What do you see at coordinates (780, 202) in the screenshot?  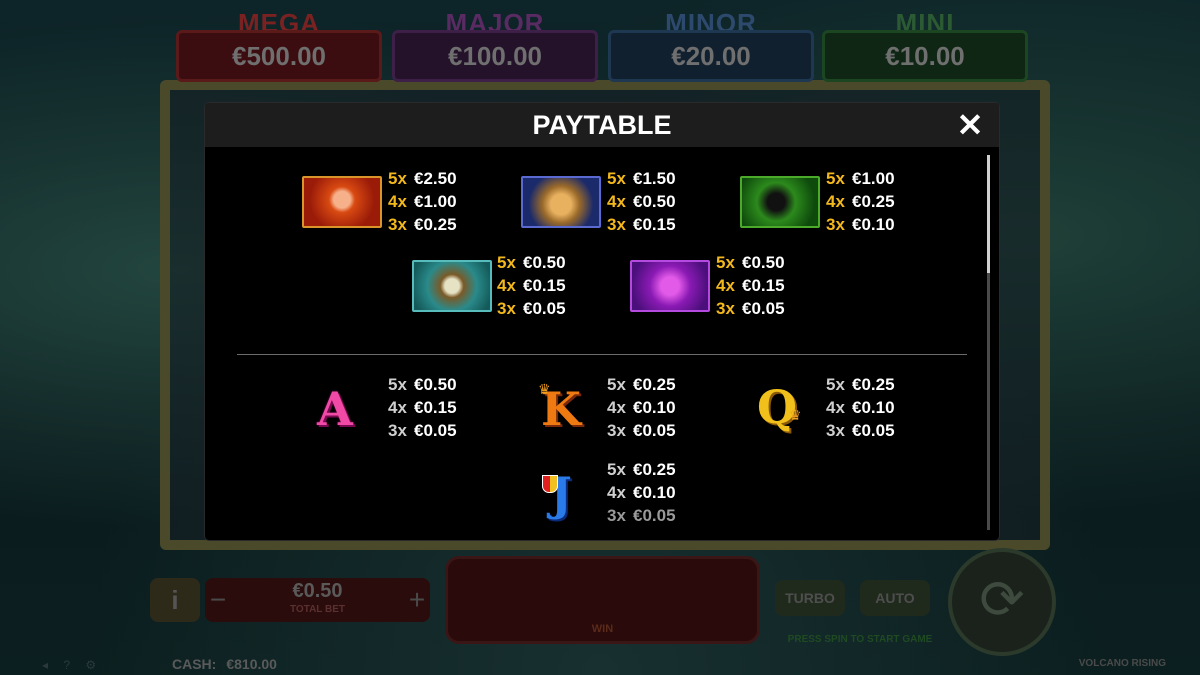 I see `toucan-symbol-icon` at bounding box center [780, 202].